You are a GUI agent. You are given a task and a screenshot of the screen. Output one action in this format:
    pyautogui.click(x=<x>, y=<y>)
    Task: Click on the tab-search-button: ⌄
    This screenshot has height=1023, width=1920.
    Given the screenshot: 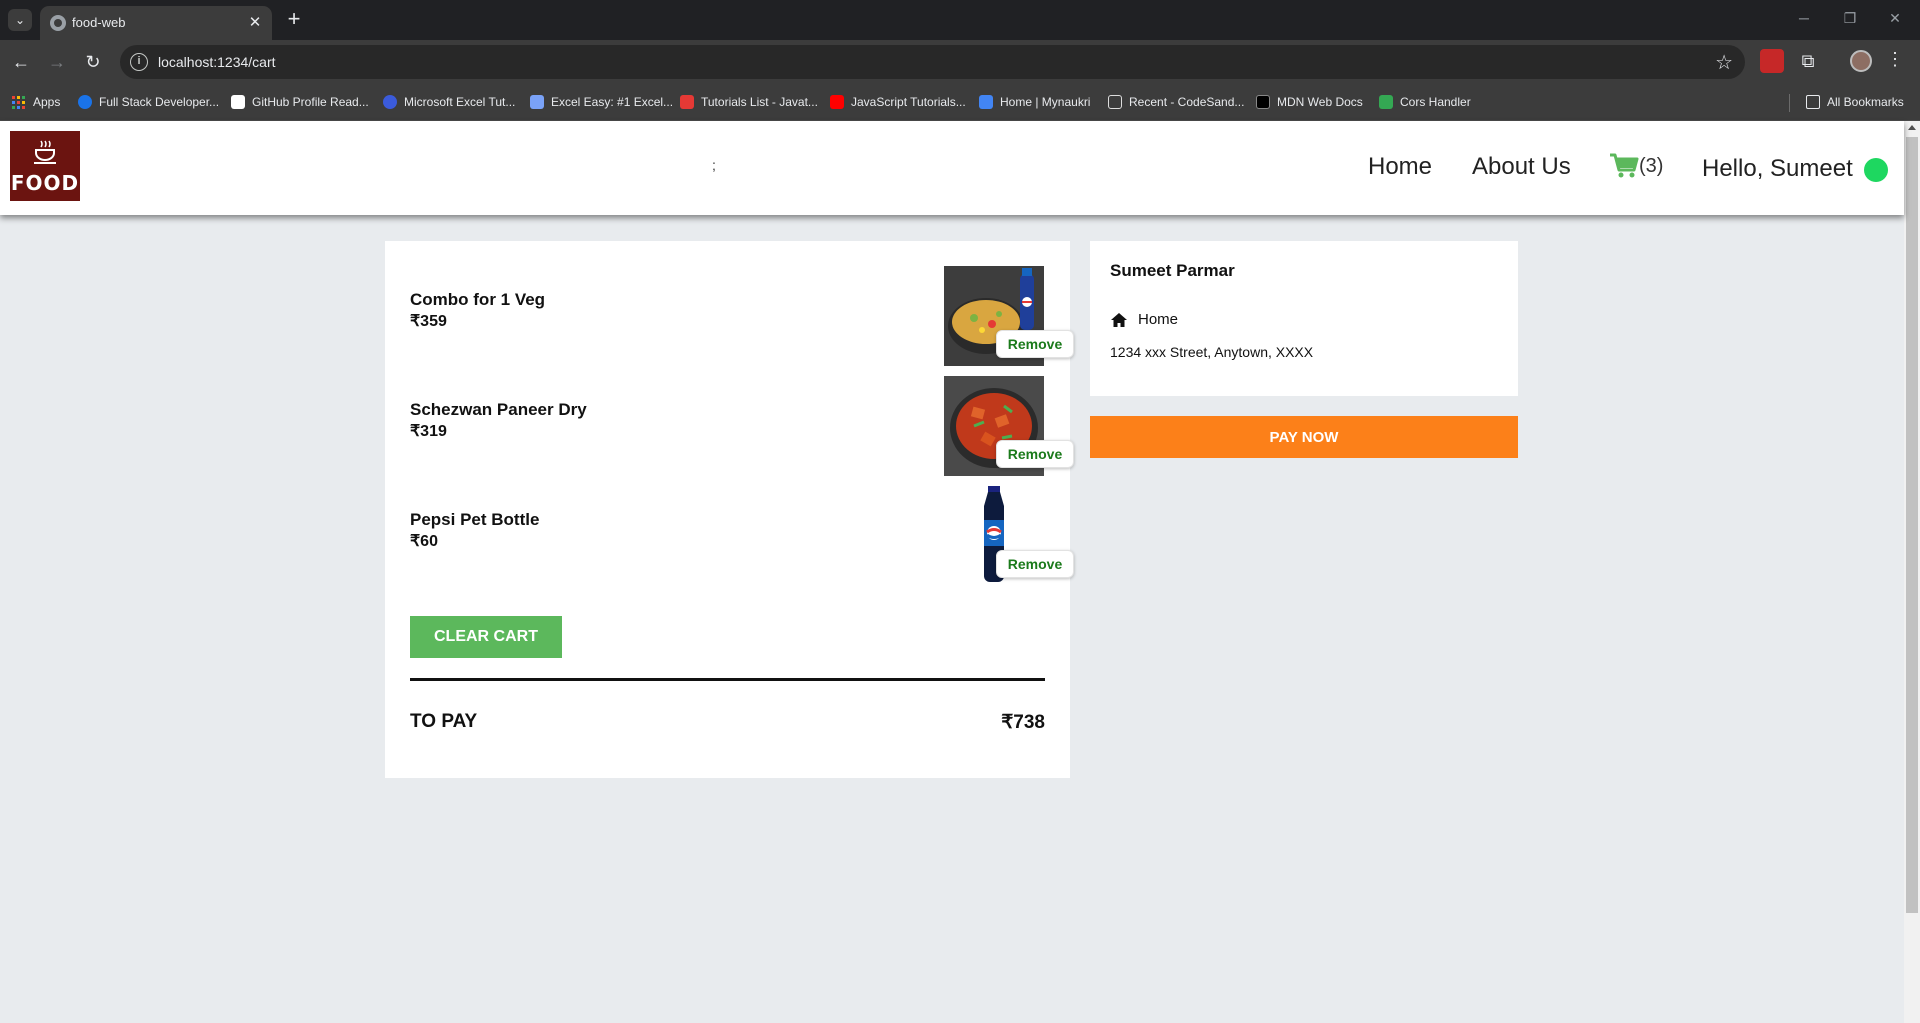 What is the action you would take?
    pyautogui.click(x=20, y=20)
    